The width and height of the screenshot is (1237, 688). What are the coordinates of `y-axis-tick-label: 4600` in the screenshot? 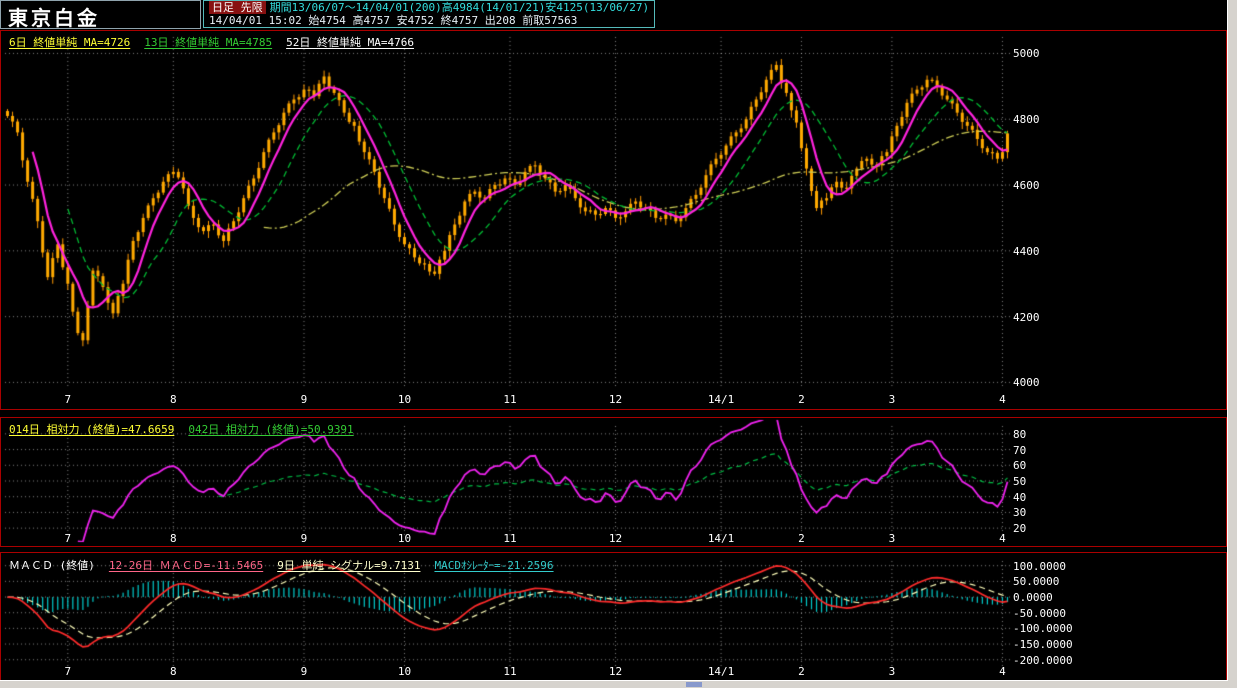 It's located at (1026, 186).